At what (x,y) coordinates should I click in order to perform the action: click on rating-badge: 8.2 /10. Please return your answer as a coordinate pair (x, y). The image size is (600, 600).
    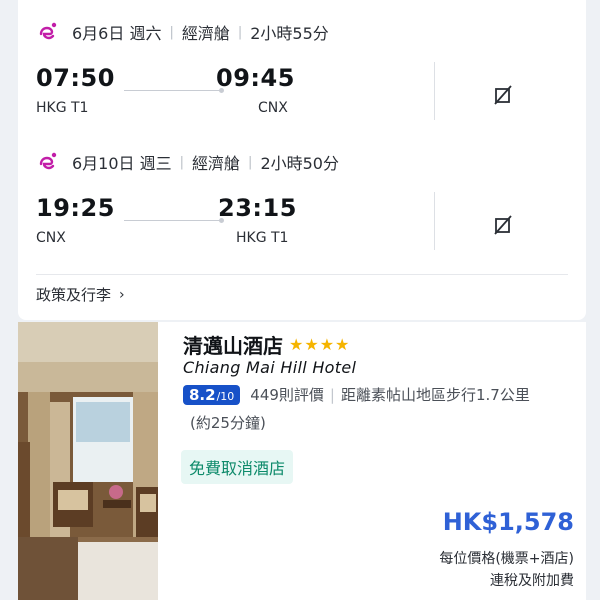
    Looking at the image, I should click on (212, 394).